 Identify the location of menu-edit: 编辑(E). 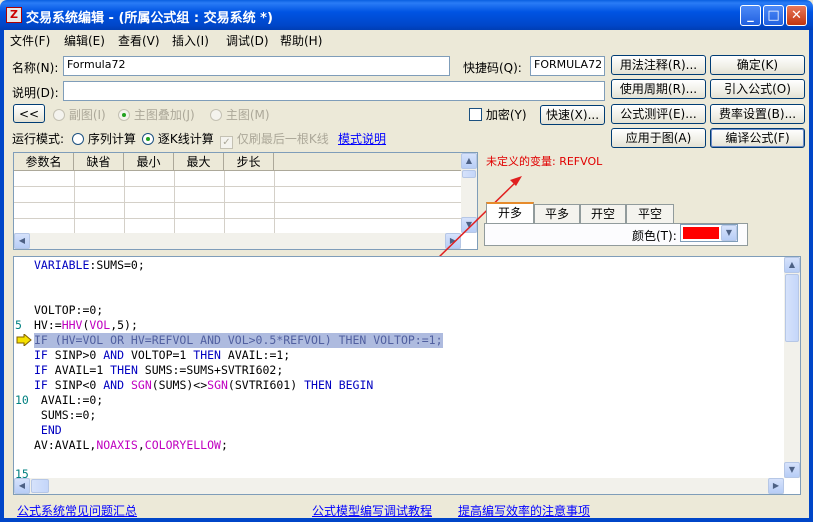
(84, 40).